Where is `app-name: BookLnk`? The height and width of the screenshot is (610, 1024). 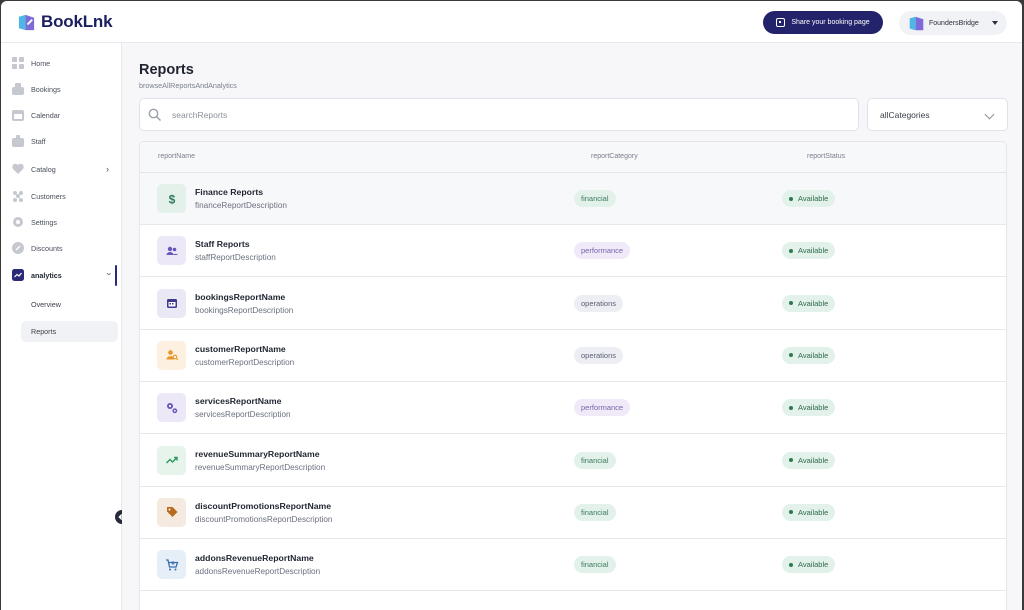
app-name: BookLnk is located at coordinates (77, 21).